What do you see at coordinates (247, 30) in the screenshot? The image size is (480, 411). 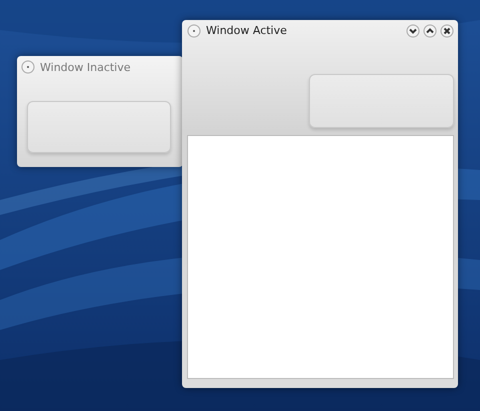 I see `window-title: Window Active` at bounding box center [247, 30].